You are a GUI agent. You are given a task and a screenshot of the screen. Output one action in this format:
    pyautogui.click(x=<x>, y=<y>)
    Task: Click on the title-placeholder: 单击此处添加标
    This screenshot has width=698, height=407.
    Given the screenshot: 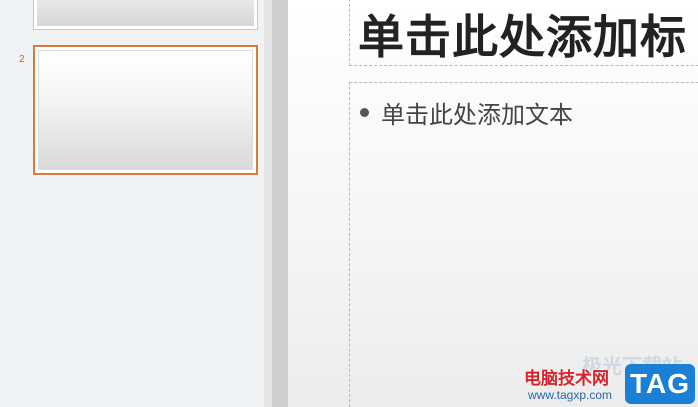 What is the action you would take?
    pyautogui.click(x=523, y=33)
    